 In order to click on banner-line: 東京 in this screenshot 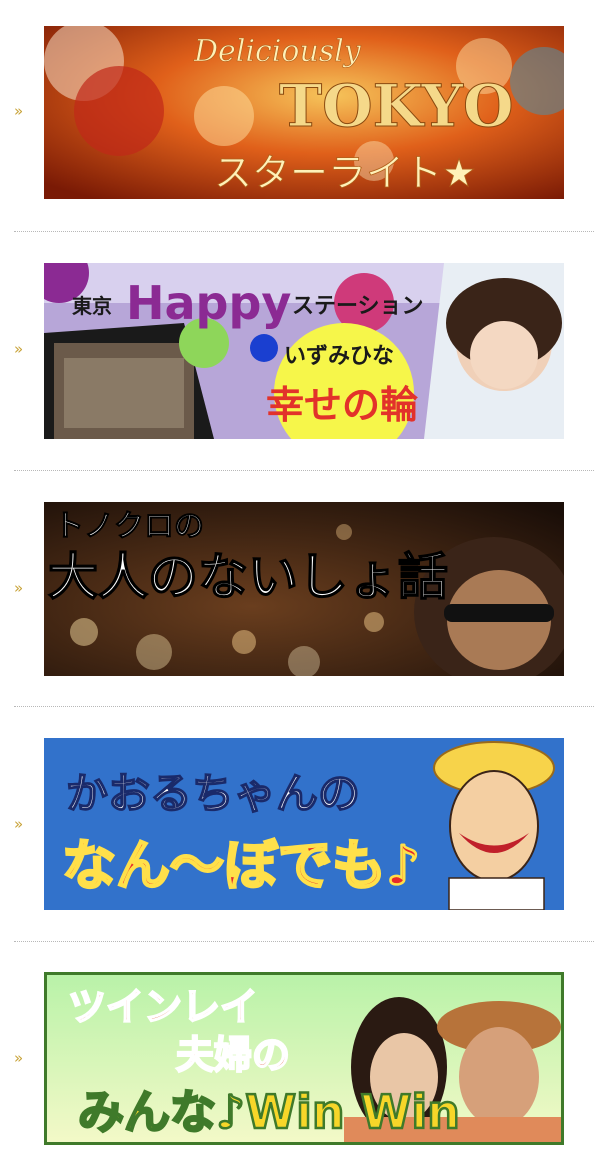, I will do `click(92, 306)`.